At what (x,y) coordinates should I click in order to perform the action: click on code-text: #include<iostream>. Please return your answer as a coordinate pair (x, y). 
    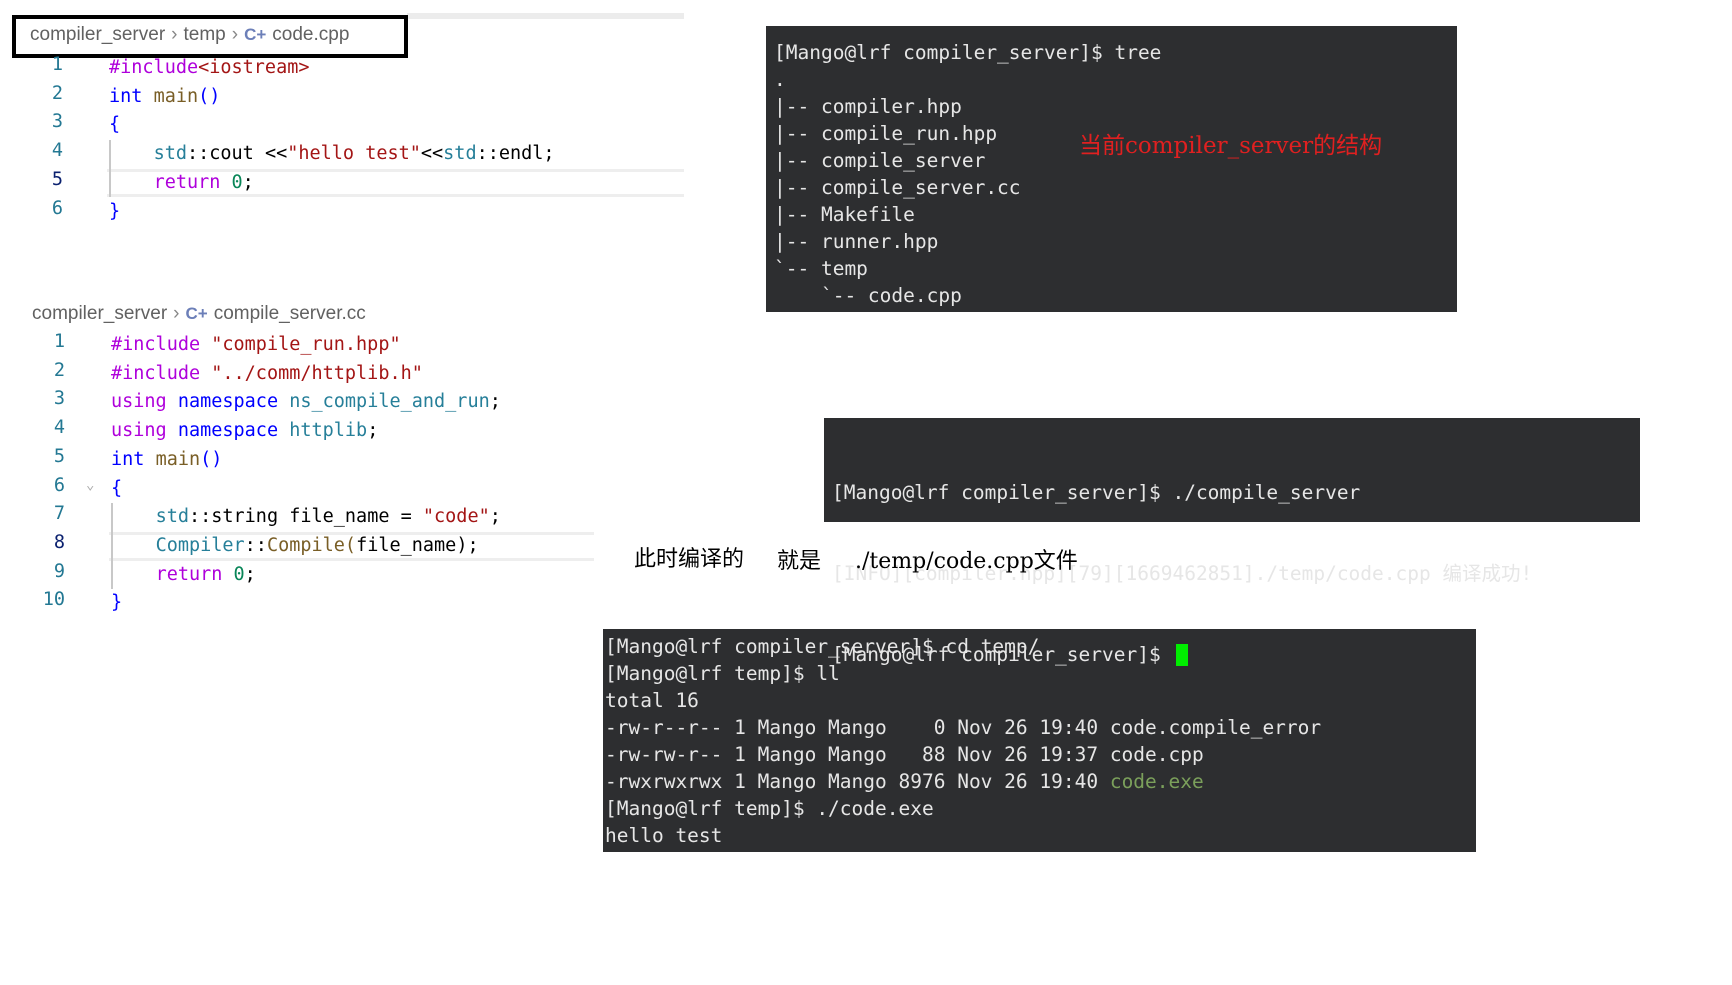
    Looking at the image, I should click on (209, 68).